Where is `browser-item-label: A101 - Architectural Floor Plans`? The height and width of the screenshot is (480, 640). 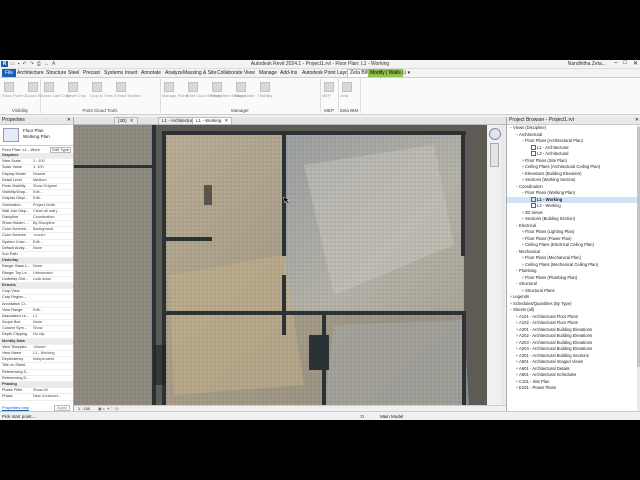
browser-item-label: A101 - Architectural Floor Plans is located at coordinates (548, 316).